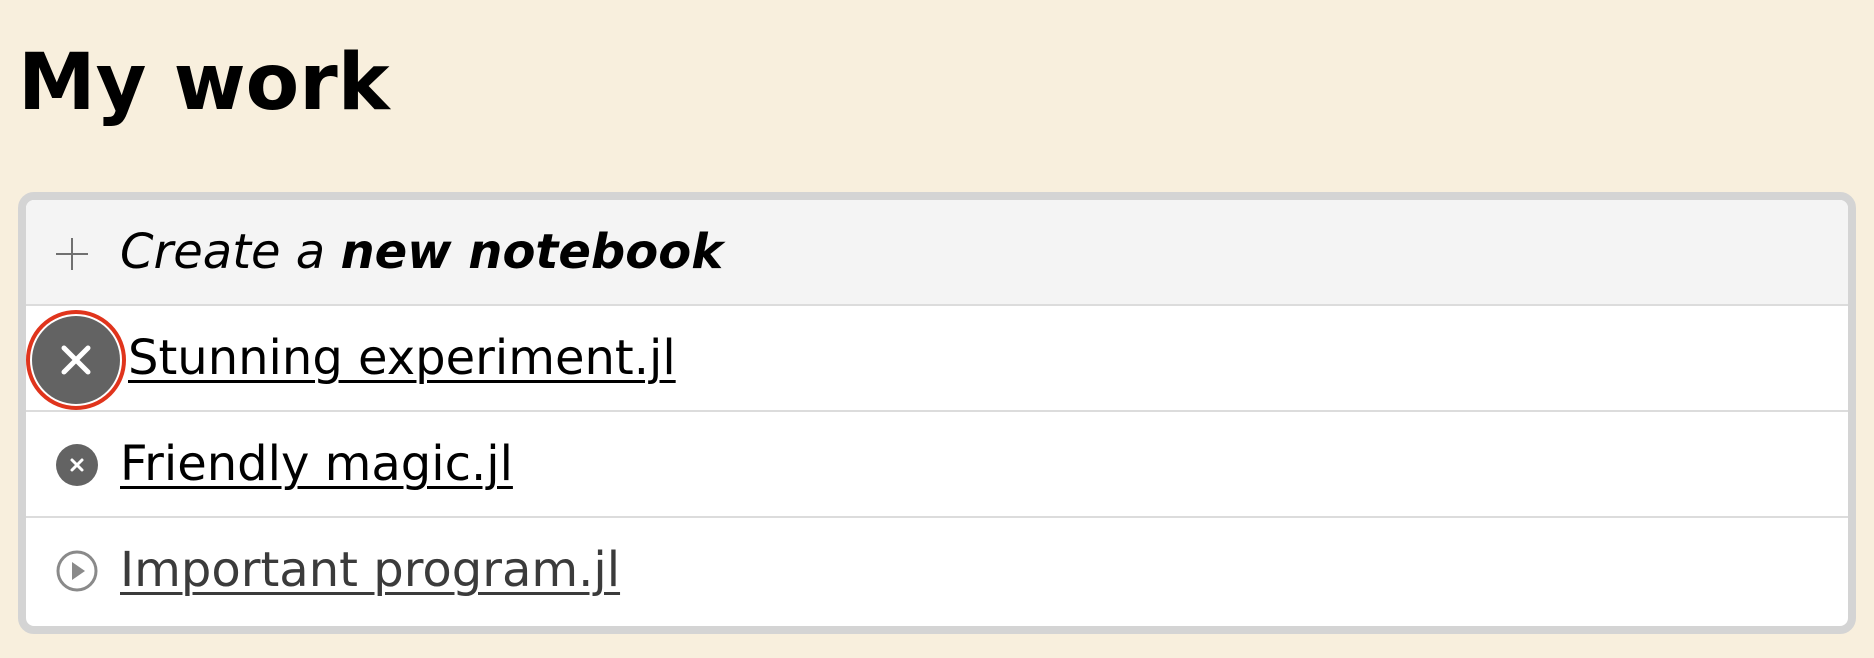  Describe the element at coordinates (72, 254) in the screenshot. I see `plus-icon` at that location.